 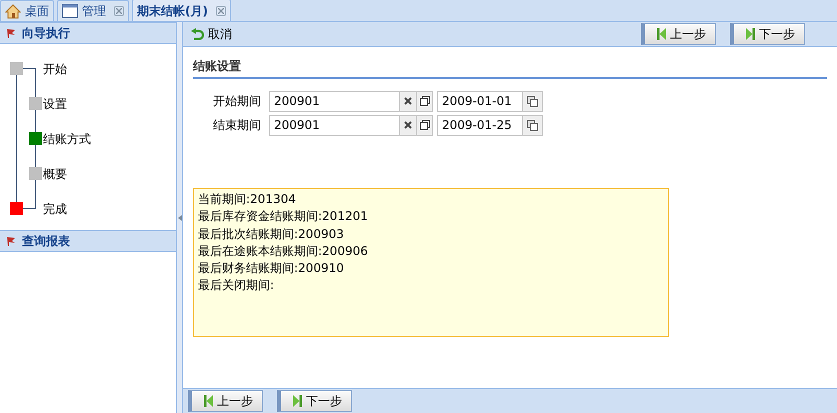 What do you see at coordinates (197, 34) in the screenshot?
I see `undo-icon` at bounding box center [197, 34].